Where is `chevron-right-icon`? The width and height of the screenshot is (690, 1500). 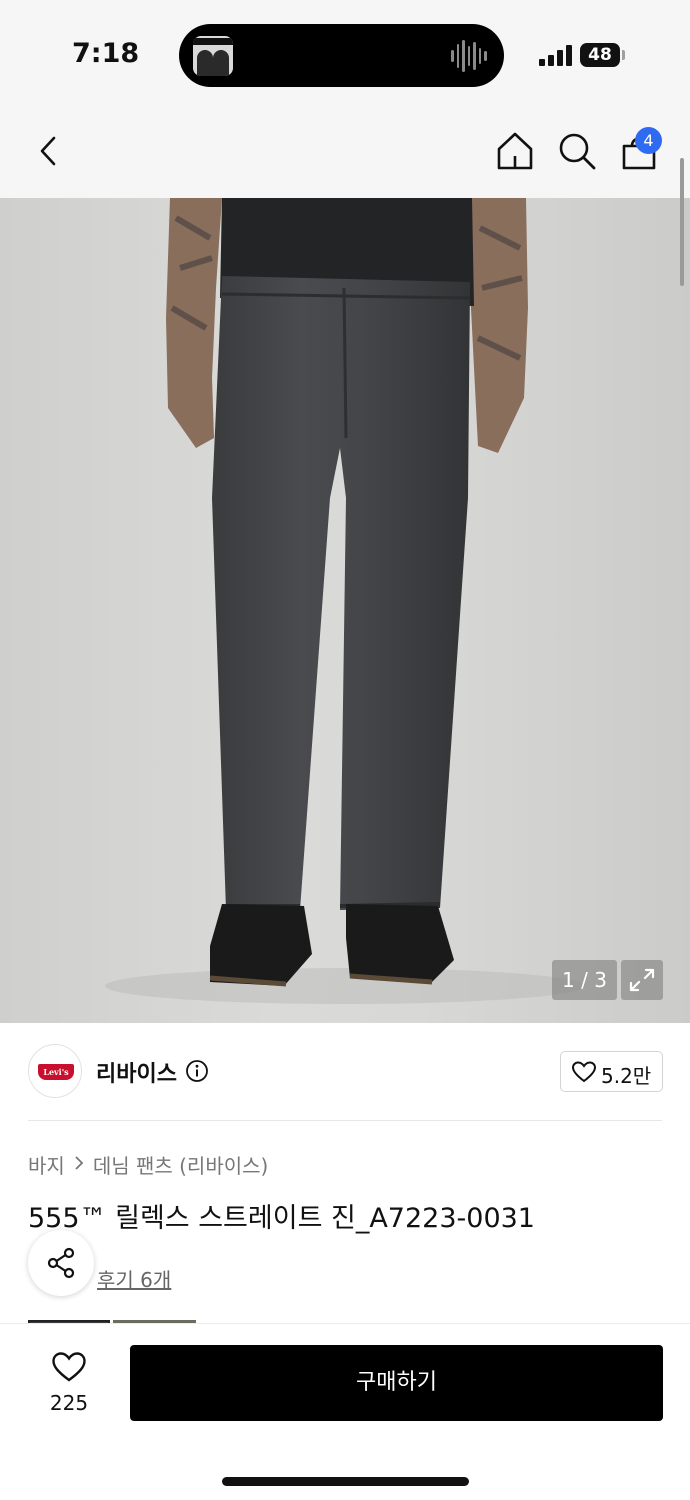 chevron-right-icon is located at coordinates (79, 1164).